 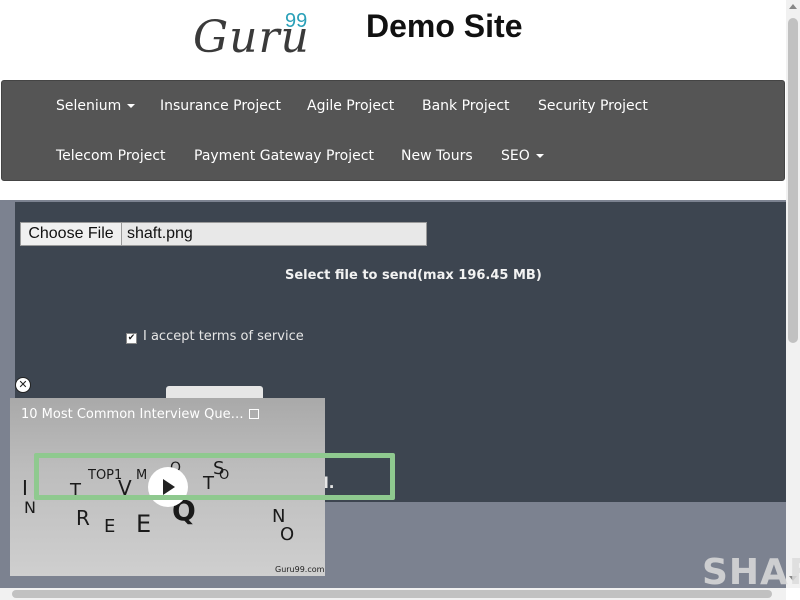 I want to click on video-brand: Guru99.com, so click(x=300, y=569).